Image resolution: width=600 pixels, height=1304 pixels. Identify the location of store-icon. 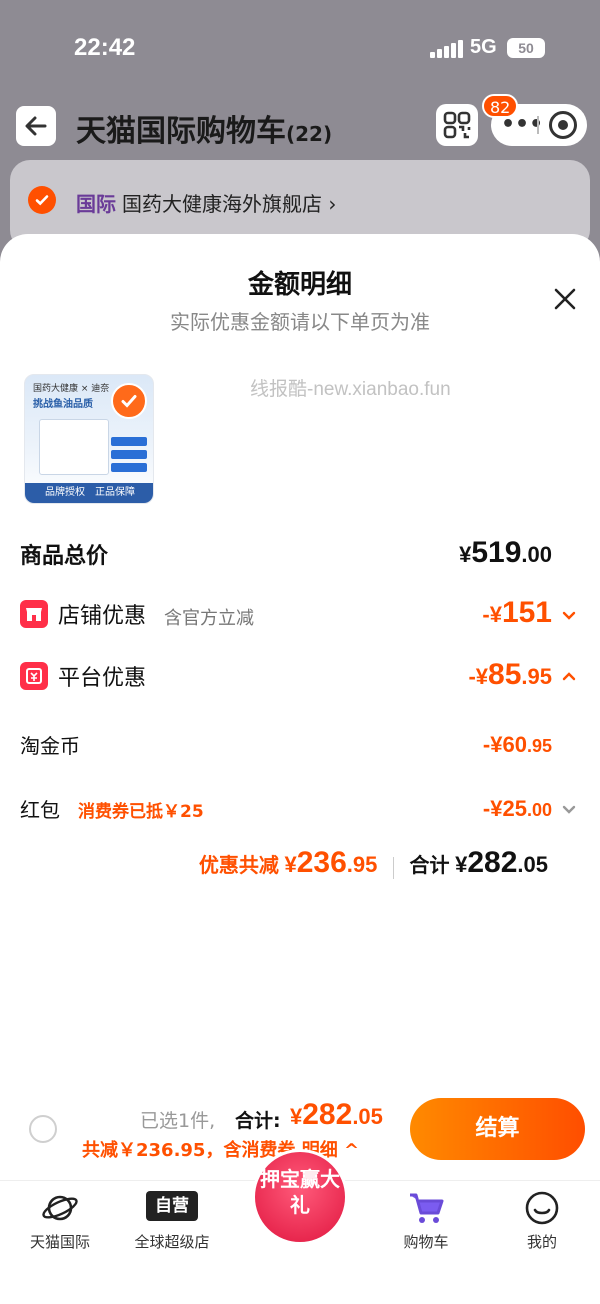
(34, 614).